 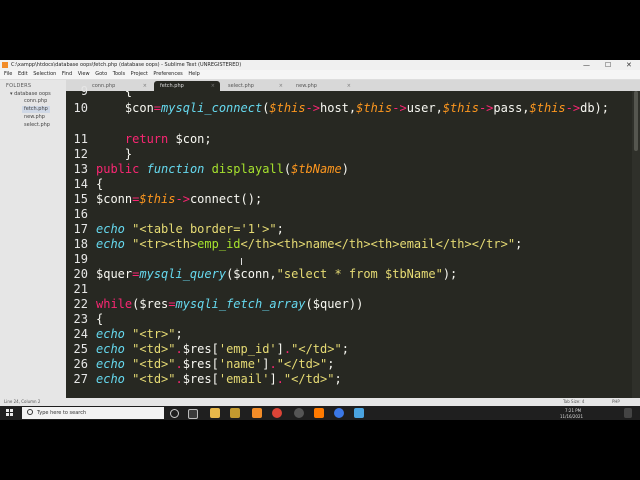 What do you see at coordinates (139, 334) in the screenshot?
I see `code-line: echo "<tr>";` at bounding box center [139, 334].